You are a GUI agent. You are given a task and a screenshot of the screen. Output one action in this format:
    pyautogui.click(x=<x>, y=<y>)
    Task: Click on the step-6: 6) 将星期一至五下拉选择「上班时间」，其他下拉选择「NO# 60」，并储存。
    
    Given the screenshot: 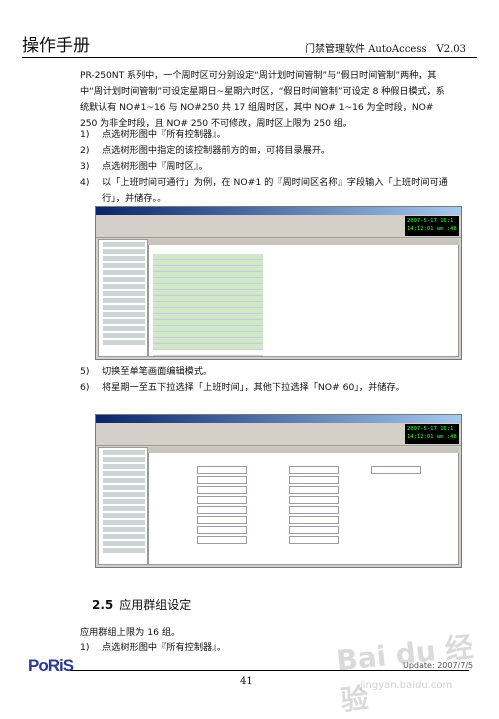 What is the action you would take?
    pyautogui.click(x=267, y=388)
    